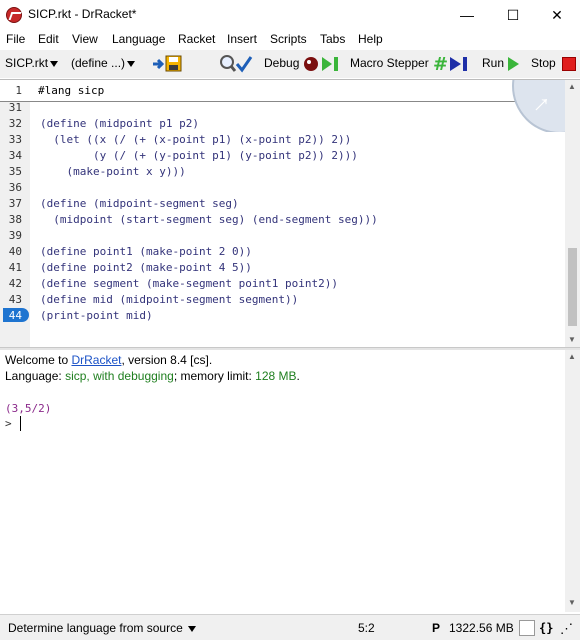 Image resolution: width=580 pixels, height=640 pixels. Describe the element at coordinates (242, 39) in the screenshot. I see `menu-insert: Insert` at that location.